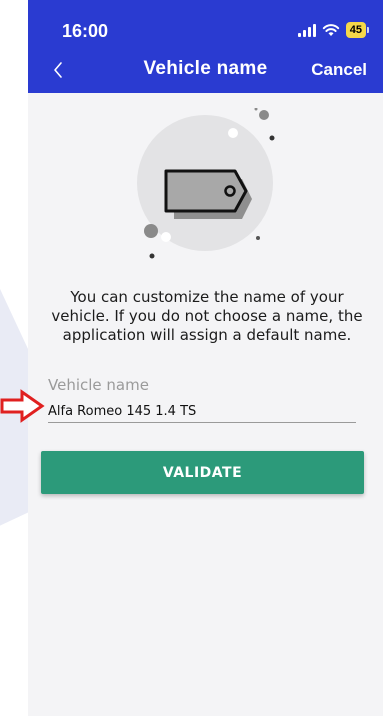 This screenshot has width=383, height=716. I want to click on tag-illustration, so click(206, 183).